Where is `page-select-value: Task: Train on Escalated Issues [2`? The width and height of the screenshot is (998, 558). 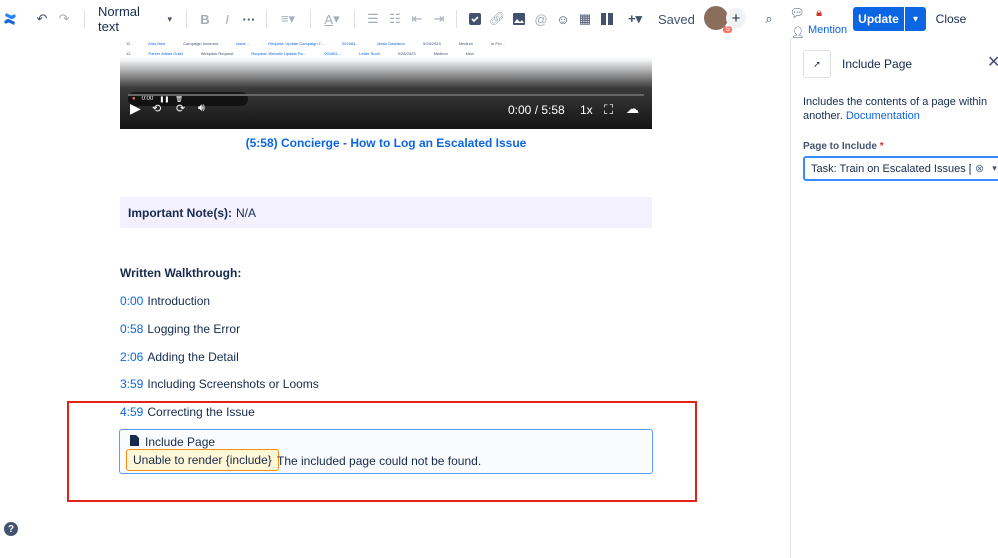
page-select-value: Task: Train on Escalated Issues [2 is located at coordinates (891, 168).